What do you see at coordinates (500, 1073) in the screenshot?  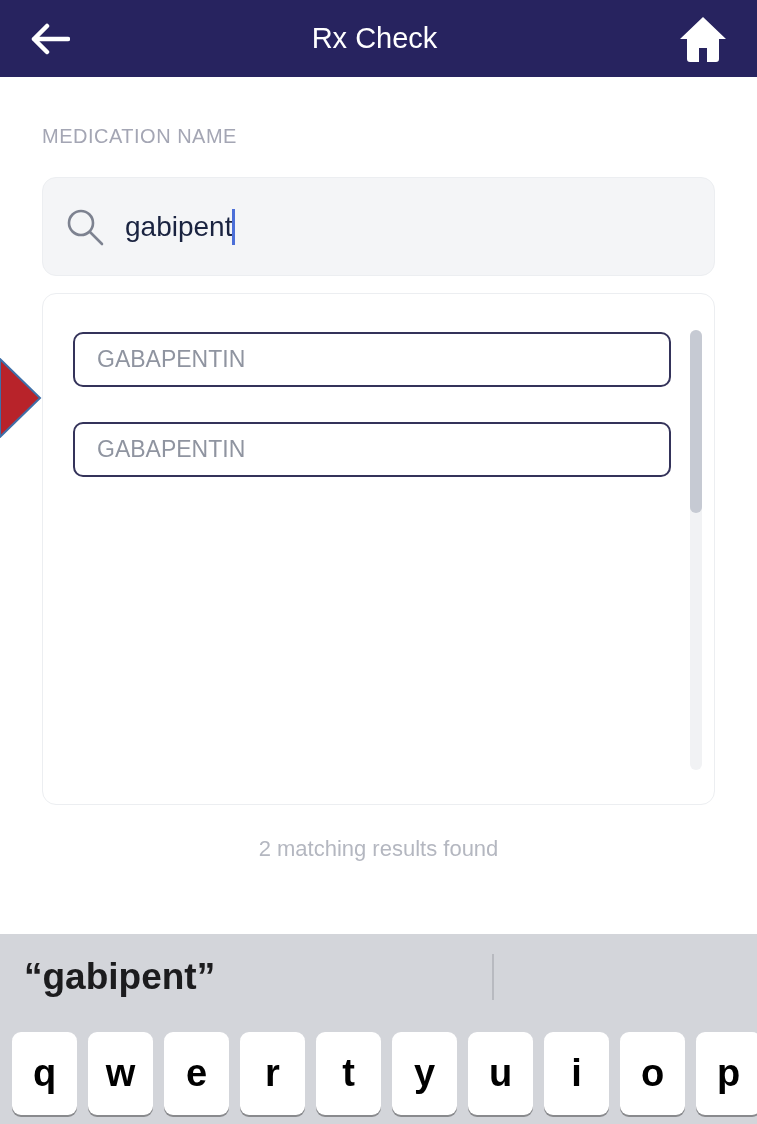 I see `keyboard-key: u` at bounding box center [500, 1073].